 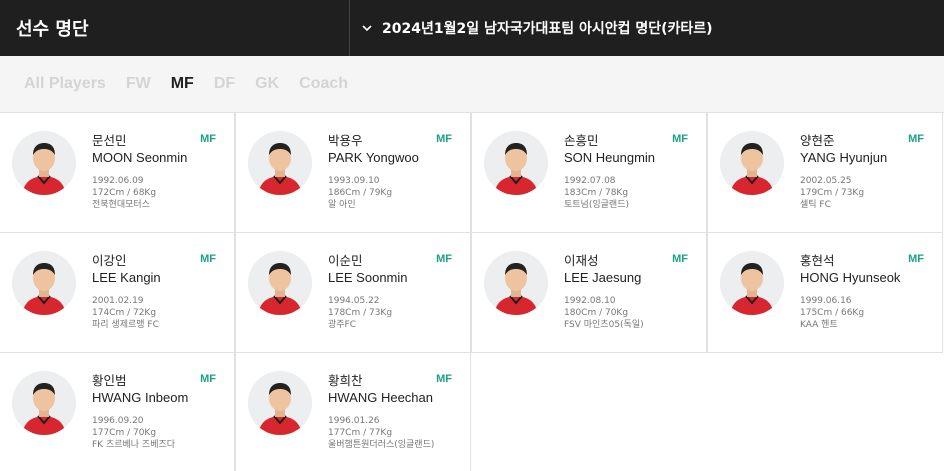 What do you see at coordinates (354, 421) in the screenshot?
I see `player-birth: 1996.01.26` at bounding box center [354, 421].